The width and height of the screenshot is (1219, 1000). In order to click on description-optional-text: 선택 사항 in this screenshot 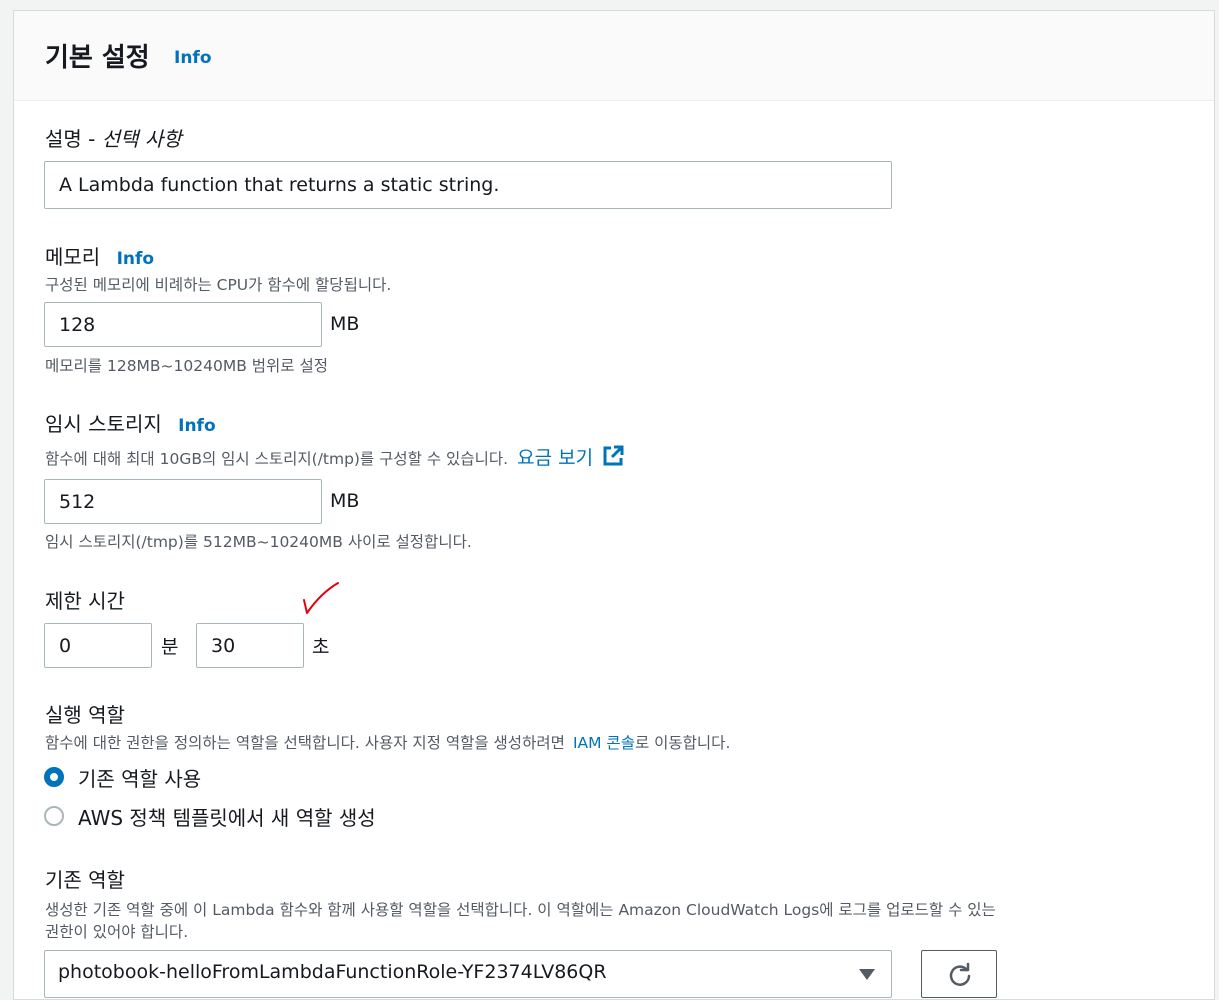, I will do `click(141, 139)`.